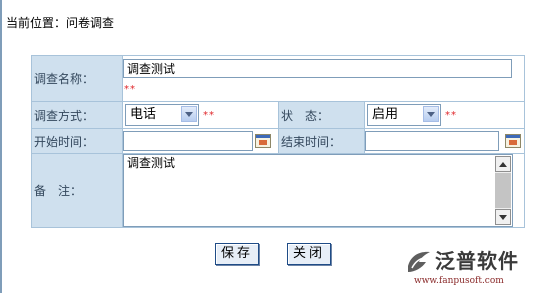  Describe the element at coordinates (143, 114) in the screenshot. I see `survey-method-value: 电话` at that location.